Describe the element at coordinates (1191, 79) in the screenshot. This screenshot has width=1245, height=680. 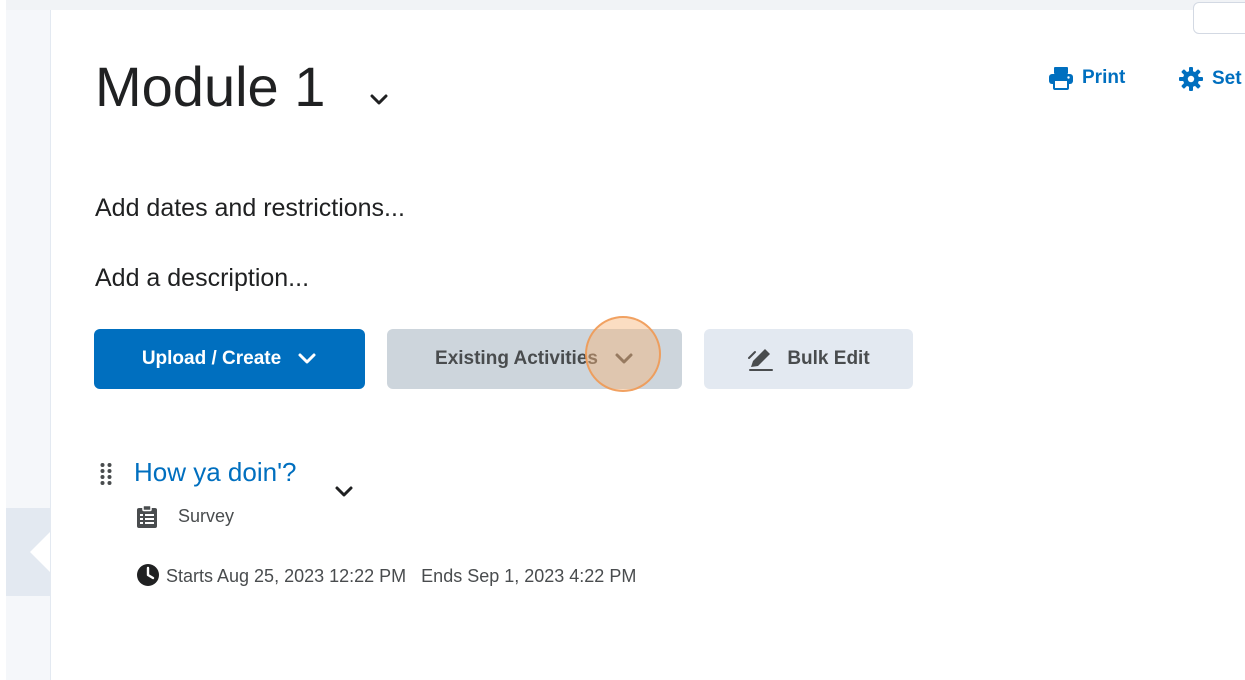
I see `gear-icon` at that location.